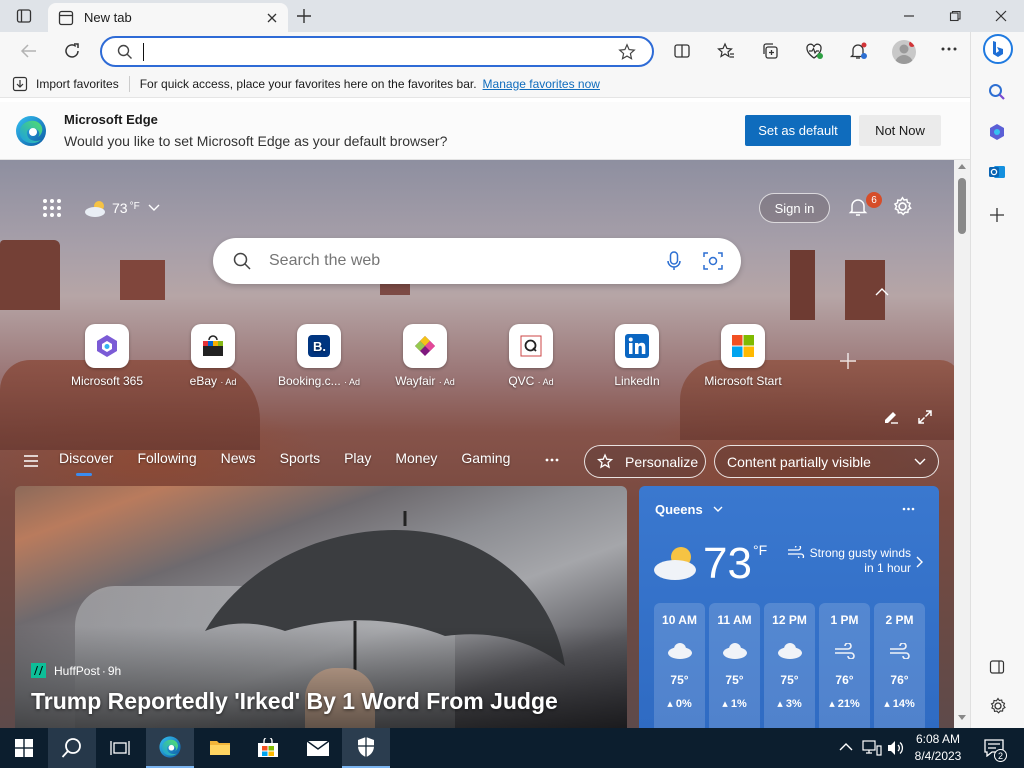 The width and height of the screenshot is (1024, 768). I want to click on minimize-icon, so click(909, 16).